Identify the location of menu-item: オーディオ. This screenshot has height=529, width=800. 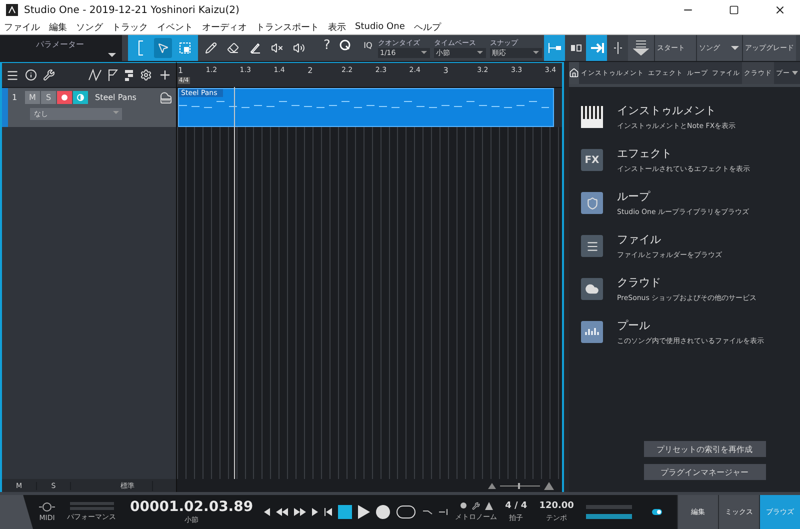
(224, 27).